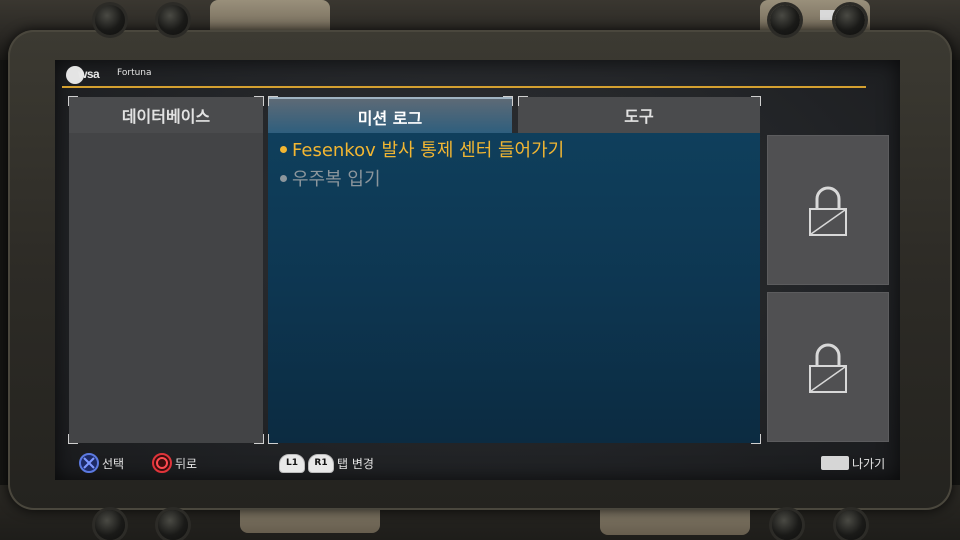  What do you see at coordinates (166, 288) in the screenshot?
I see `database-panel` at bounding box center [166, 288].